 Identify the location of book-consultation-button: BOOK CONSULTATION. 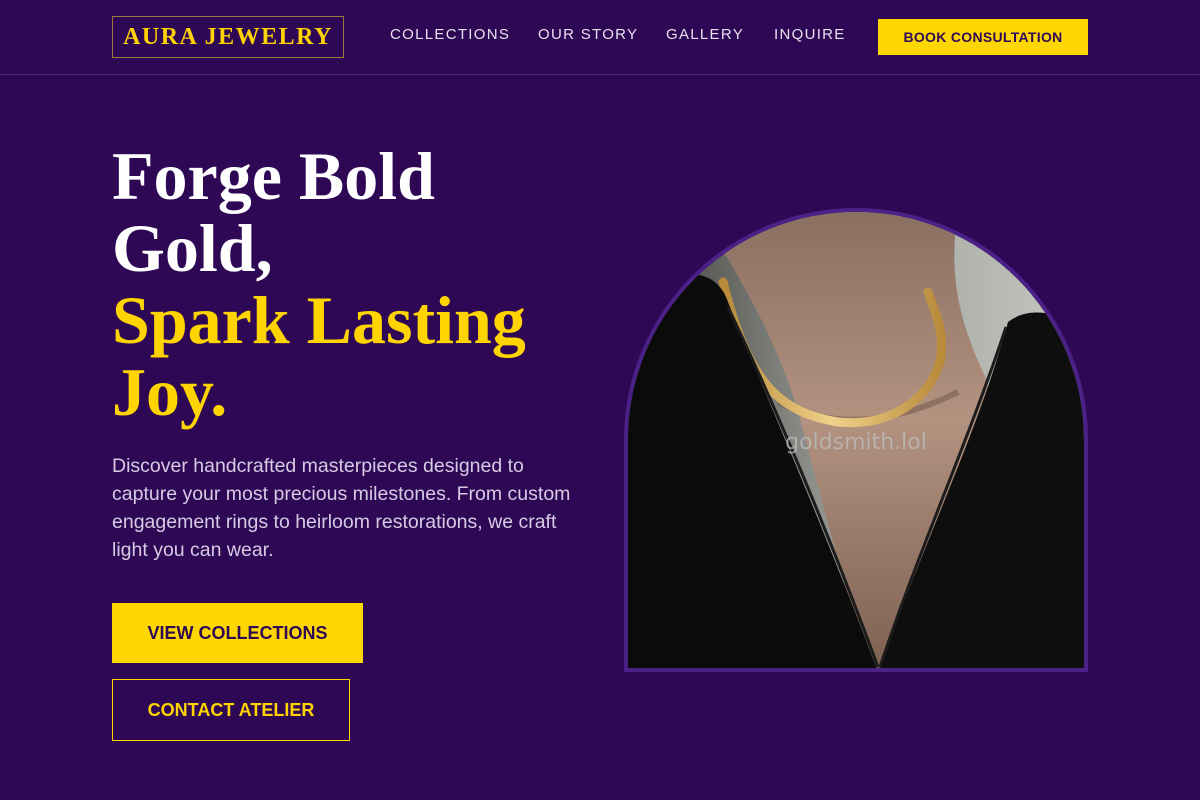
(983, 37).